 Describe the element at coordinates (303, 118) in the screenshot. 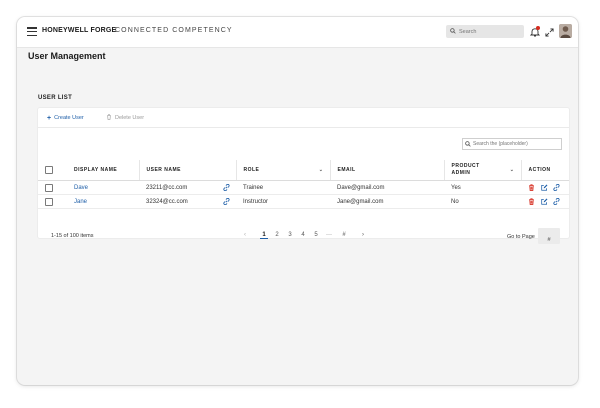

I see `card-toolbar: + Create User Delete User` at that location.